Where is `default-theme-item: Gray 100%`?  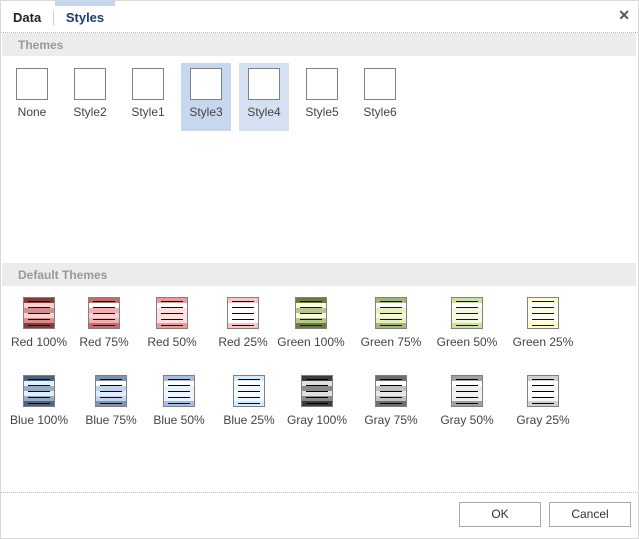
default-theme-item: Gray 100% is located at coordinates (317, 401).